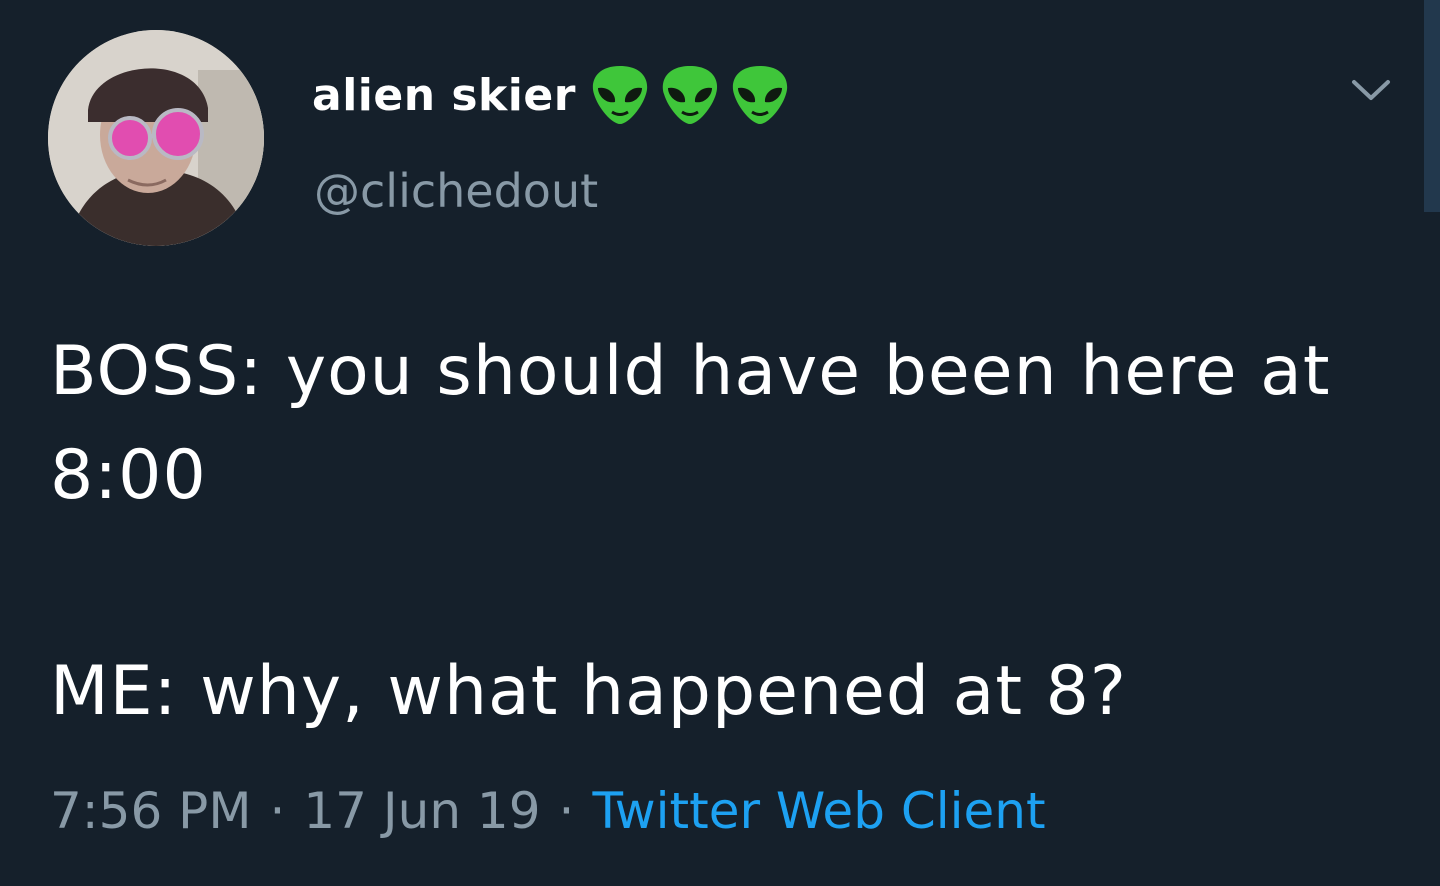  Describe the element at coordinates (1432, 106) in the screenshot. I see `scrollbar` at that location.